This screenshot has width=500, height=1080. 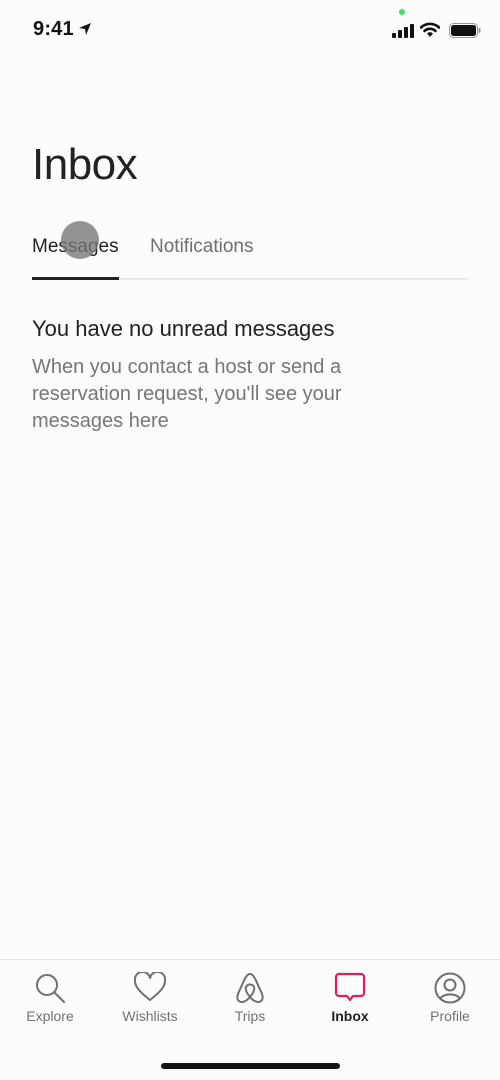 I want to click on home-indicator, so click(x=250, y=1066).